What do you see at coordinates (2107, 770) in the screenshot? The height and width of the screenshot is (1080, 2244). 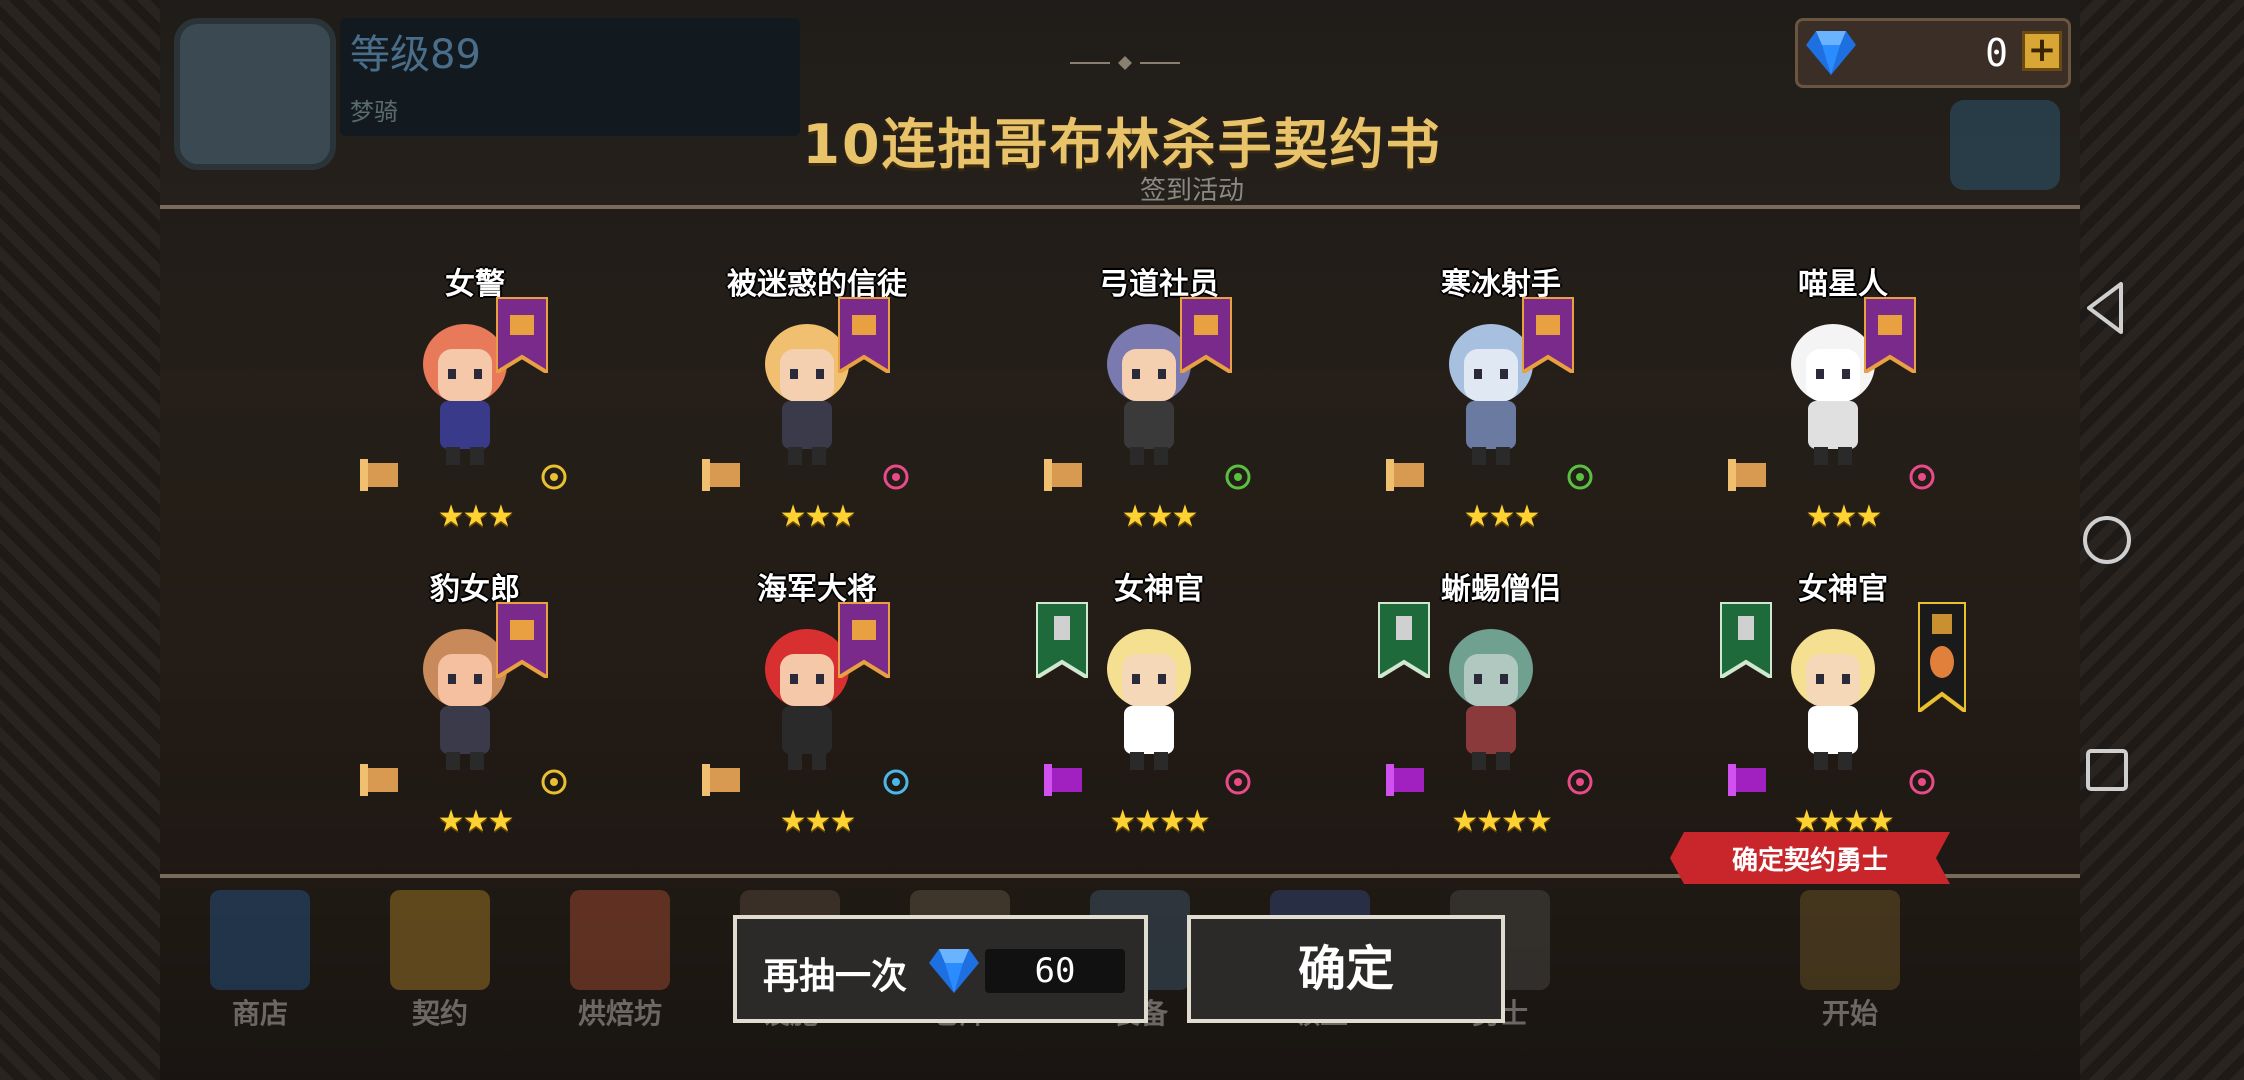 I see `recents-icon` at bounding box center [2107, 770].